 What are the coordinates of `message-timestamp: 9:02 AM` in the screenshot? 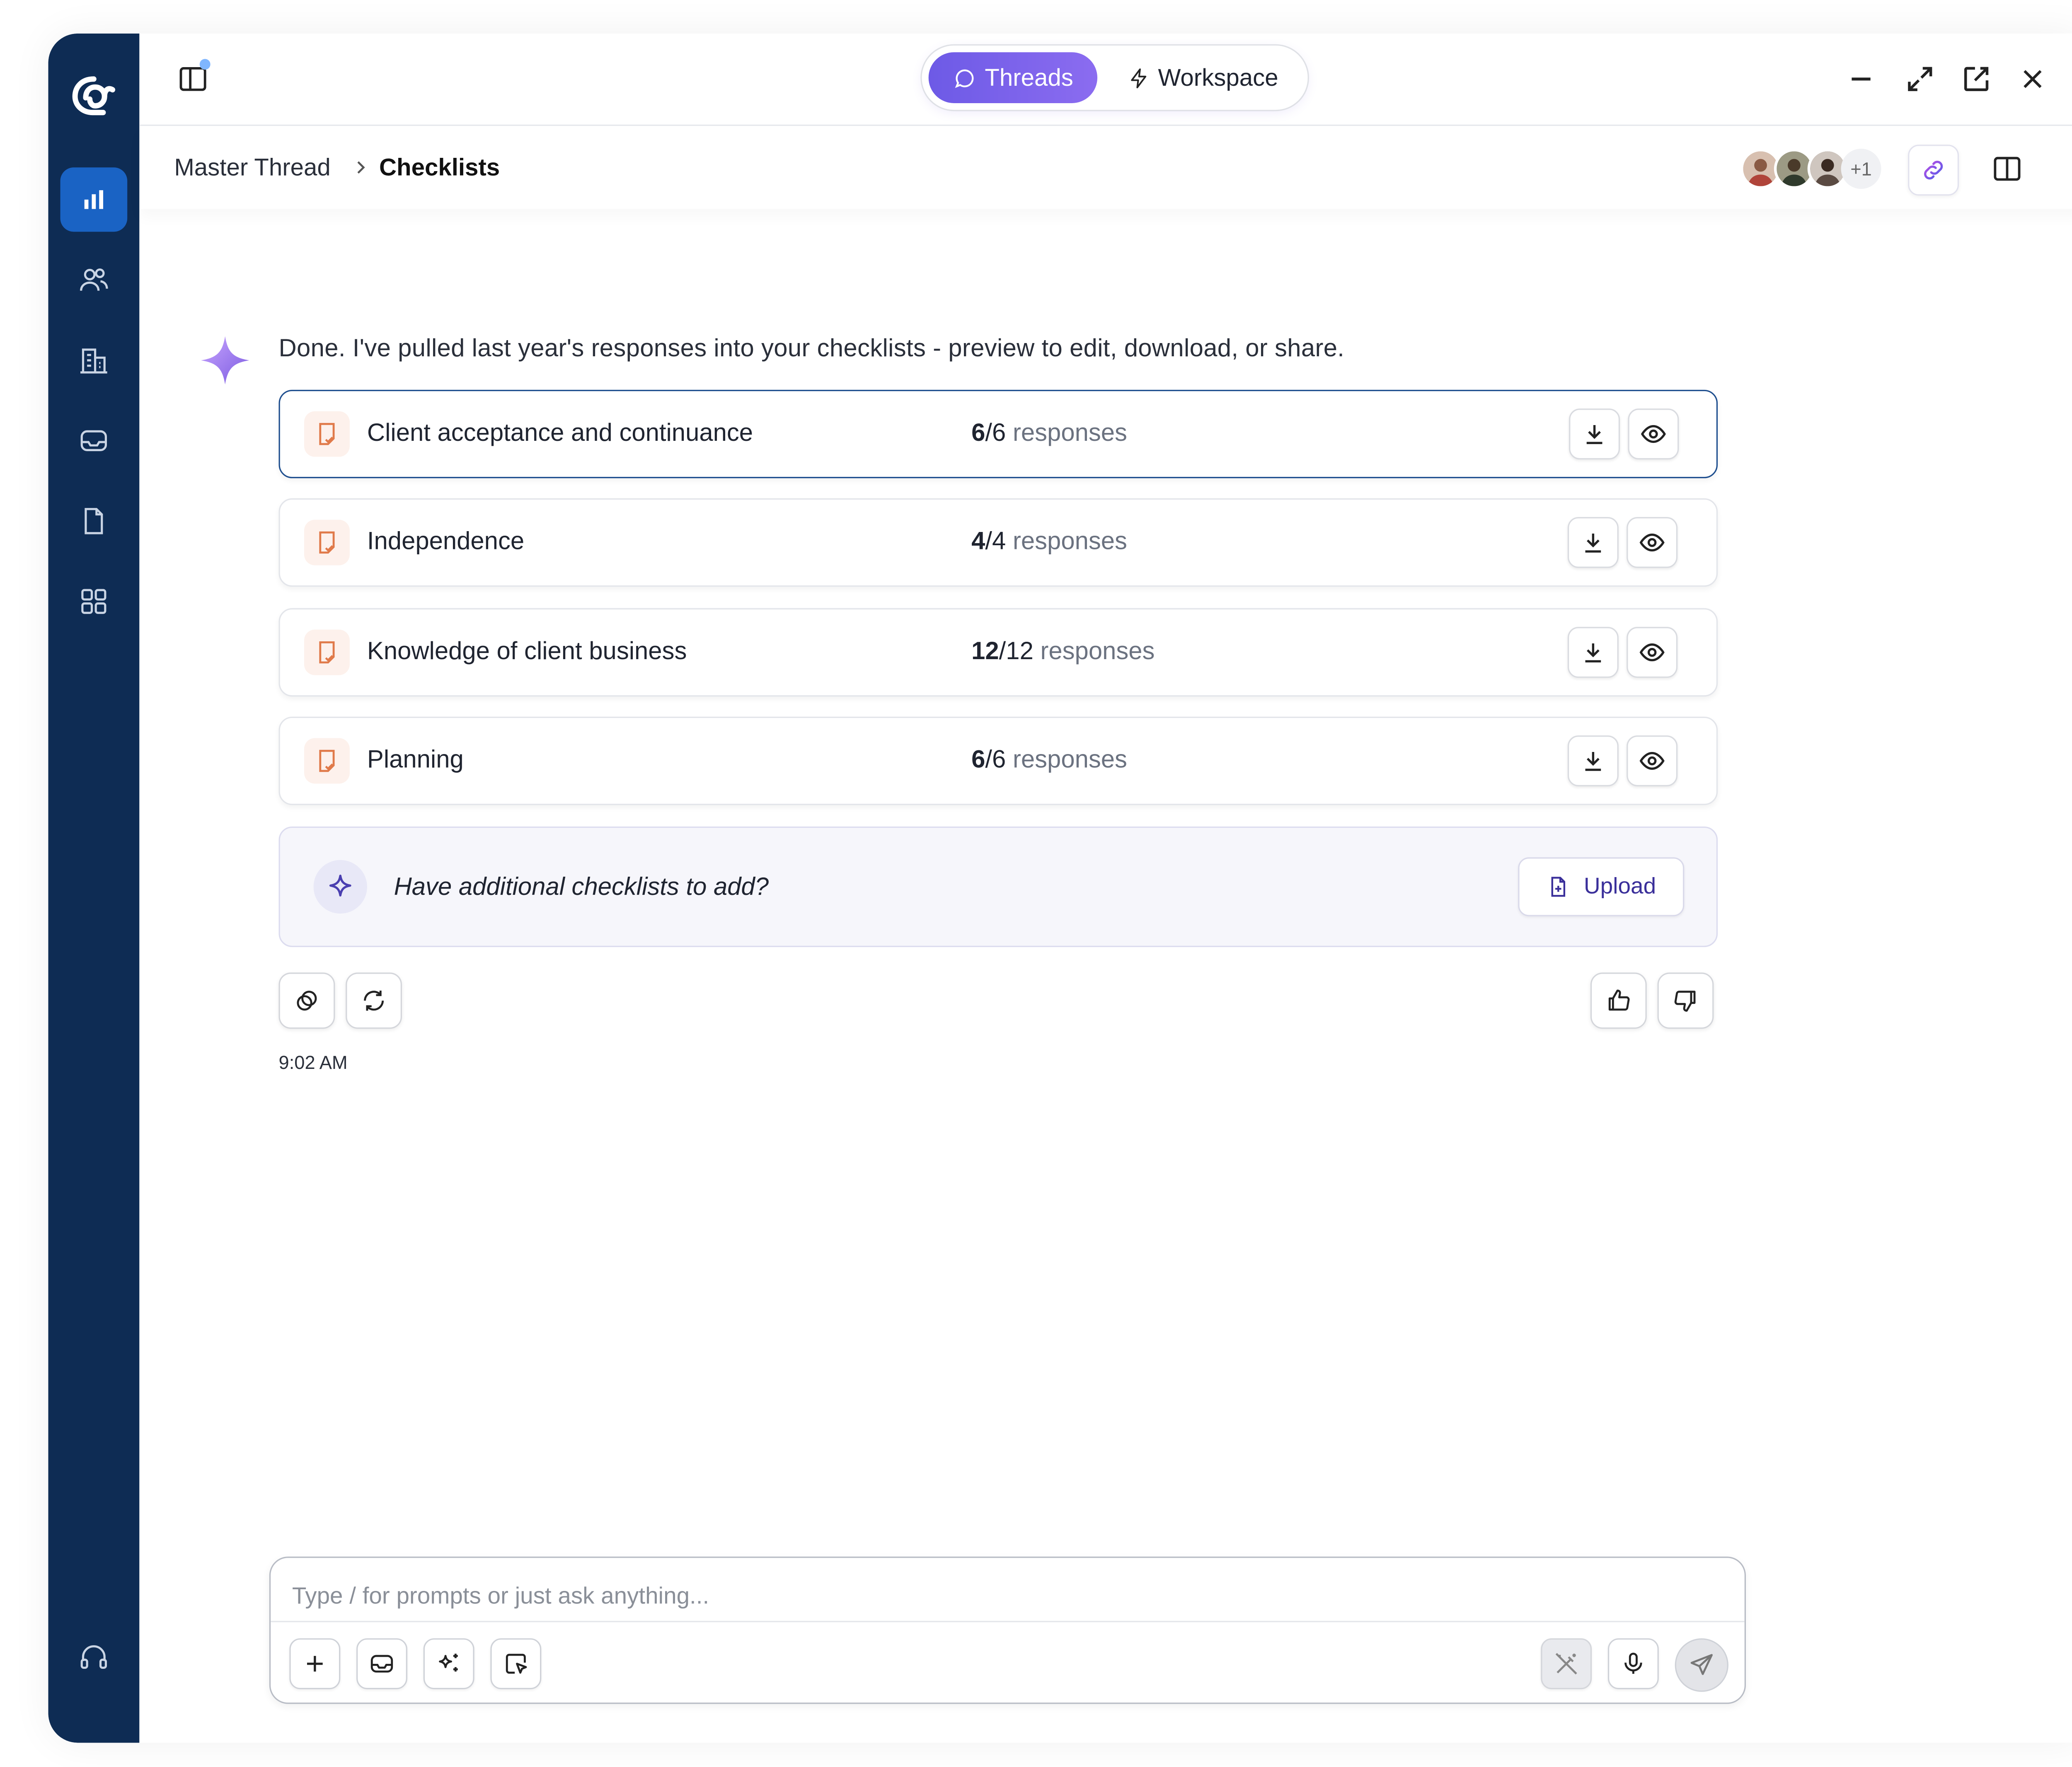 It's located at (313, 1062).